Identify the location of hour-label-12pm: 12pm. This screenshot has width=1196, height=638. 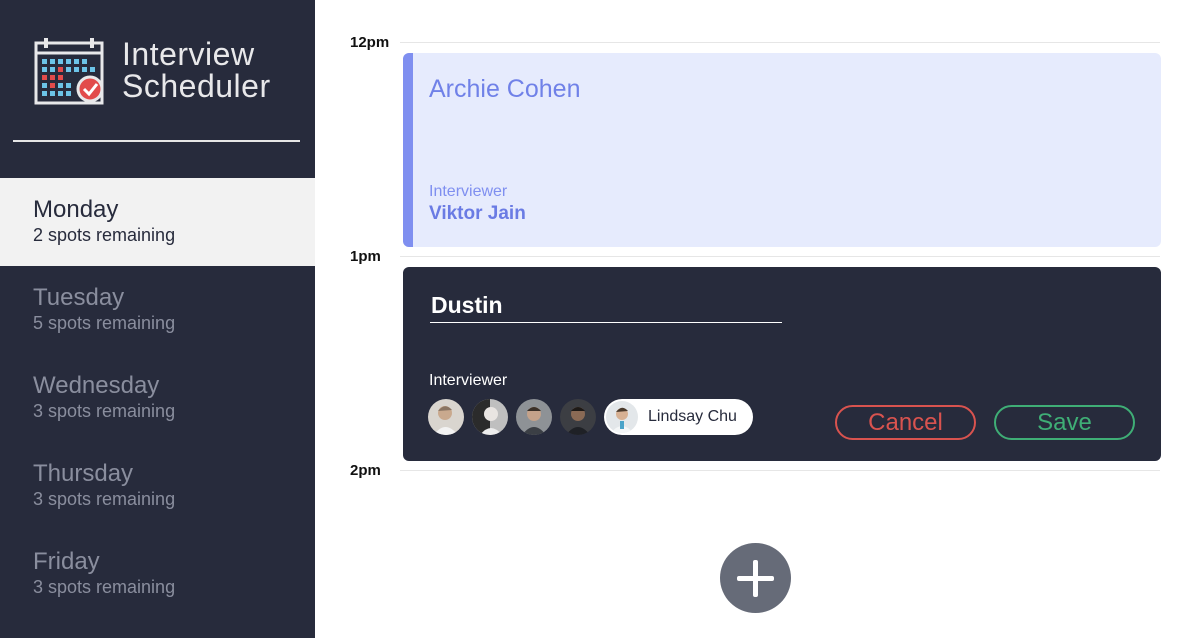
(370, 42).